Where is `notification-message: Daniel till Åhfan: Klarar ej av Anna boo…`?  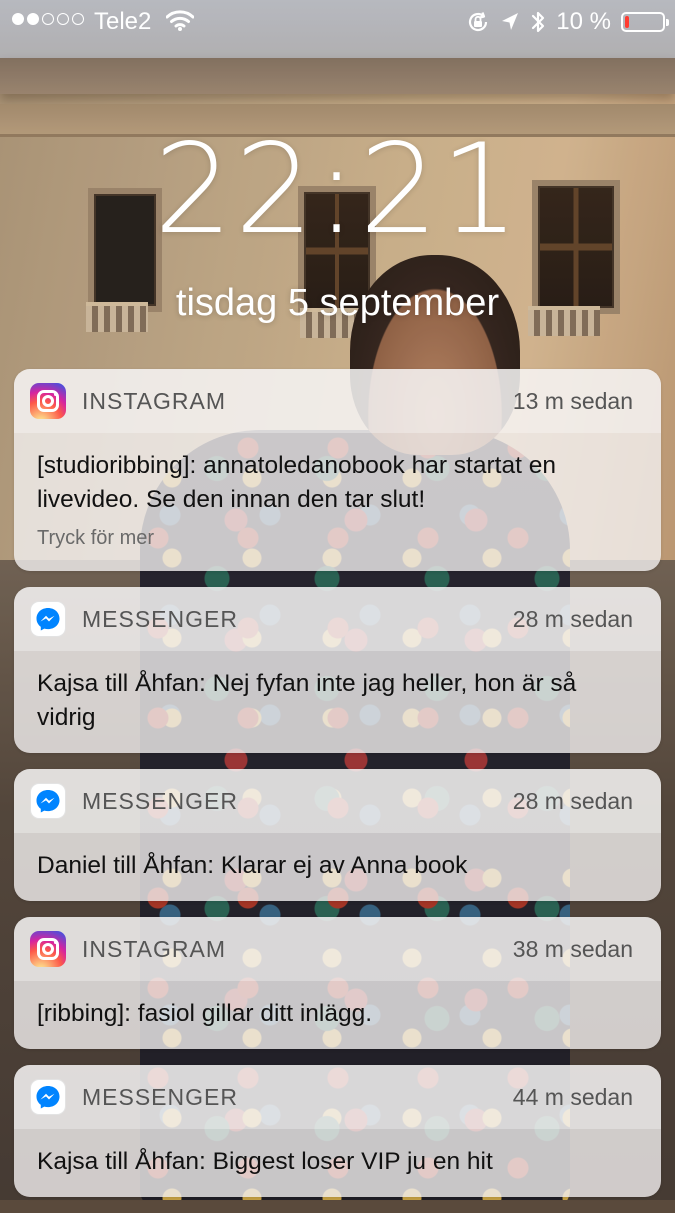
notification-message: Daniel till Åhfan: Klarar ej av Anna boo… is located at coordinates (252, 865).